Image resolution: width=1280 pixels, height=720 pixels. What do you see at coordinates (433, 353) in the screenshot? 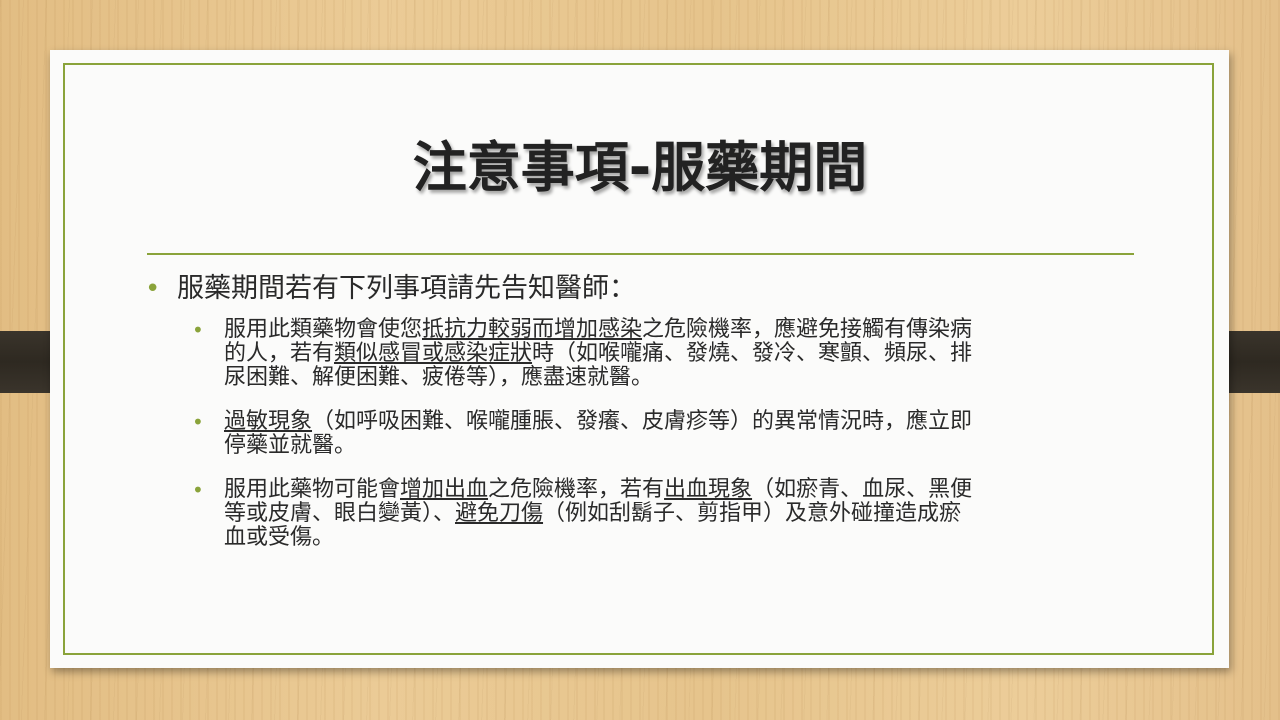
I see `underlined-phrase: 類似感冒或感染症狀` at bounding box center [433, 353].